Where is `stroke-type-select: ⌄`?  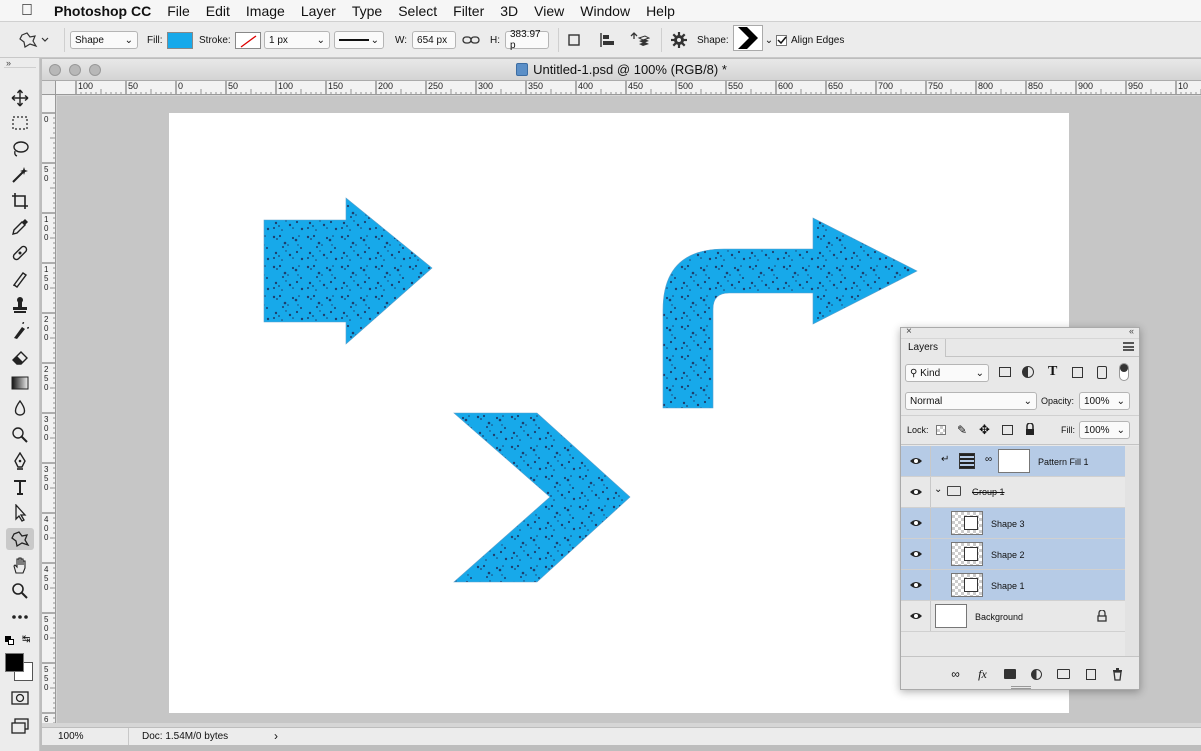
stroke-type-select: ⌄ is located at coordinates (359, 40).